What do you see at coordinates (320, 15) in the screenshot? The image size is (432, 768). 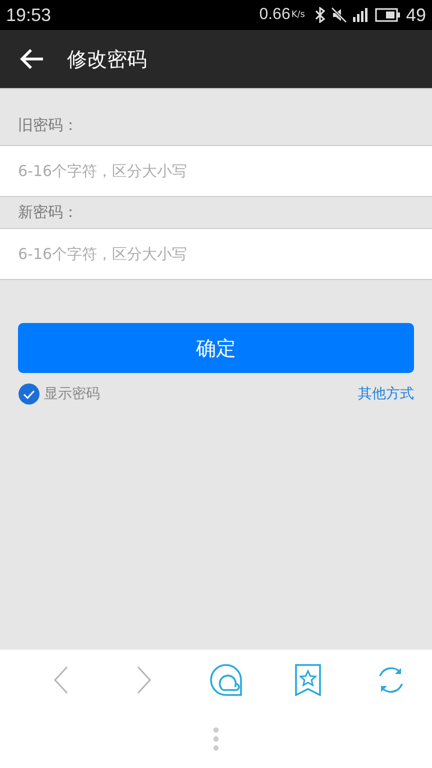 I see `bluetooth-icon` at bounding box center [320, 15].